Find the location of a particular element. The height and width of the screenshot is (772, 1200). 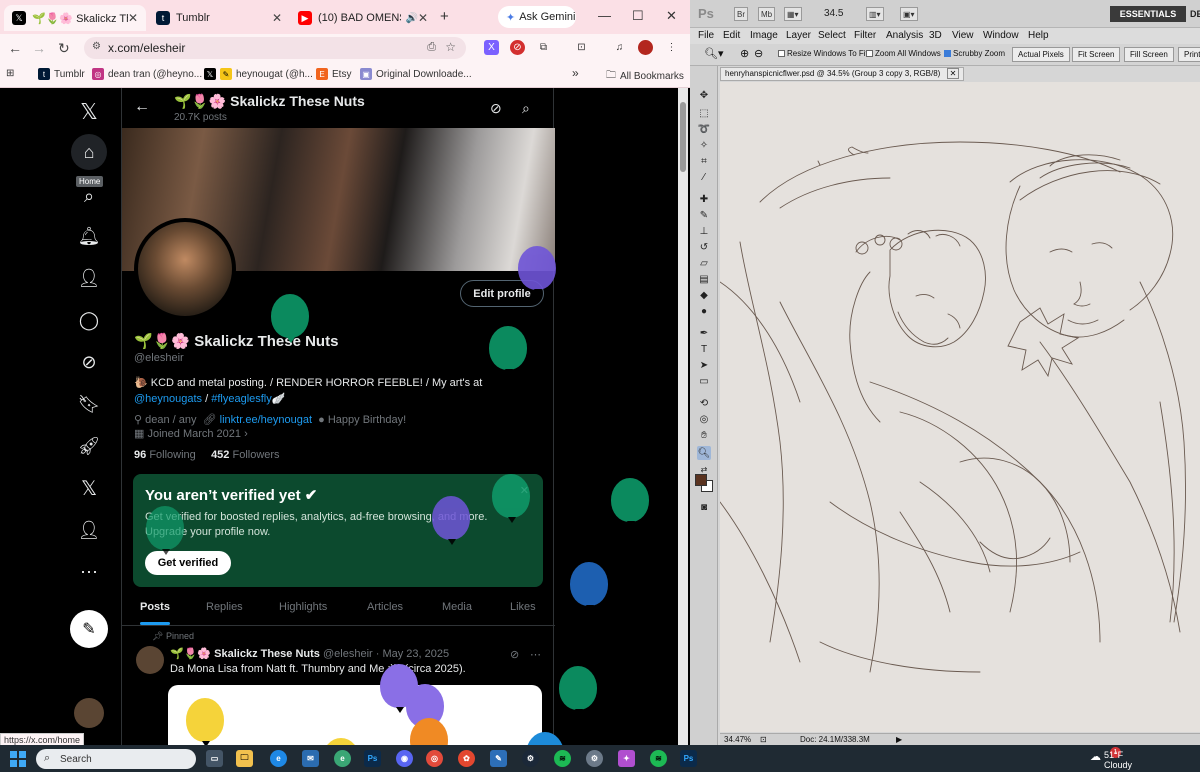

x-logo-icon: 𝕏 is located at coordinates (89, 112).